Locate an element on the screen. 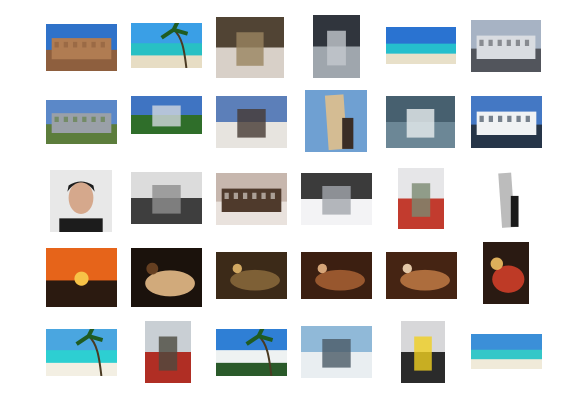  thumbnail-swan-water is located at coordinates (420, 122).